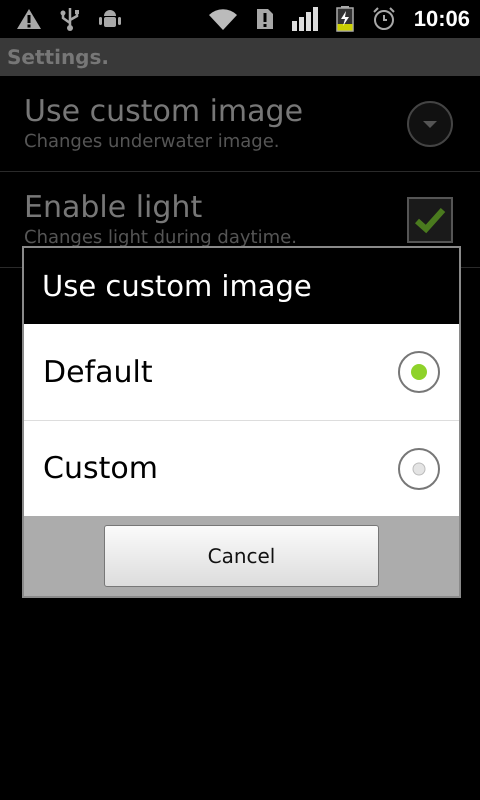  What do you see at coordinates (177, 286) in the screenshot?
I see `dialog-title: Use custom image` at bounding box center [177, 286].